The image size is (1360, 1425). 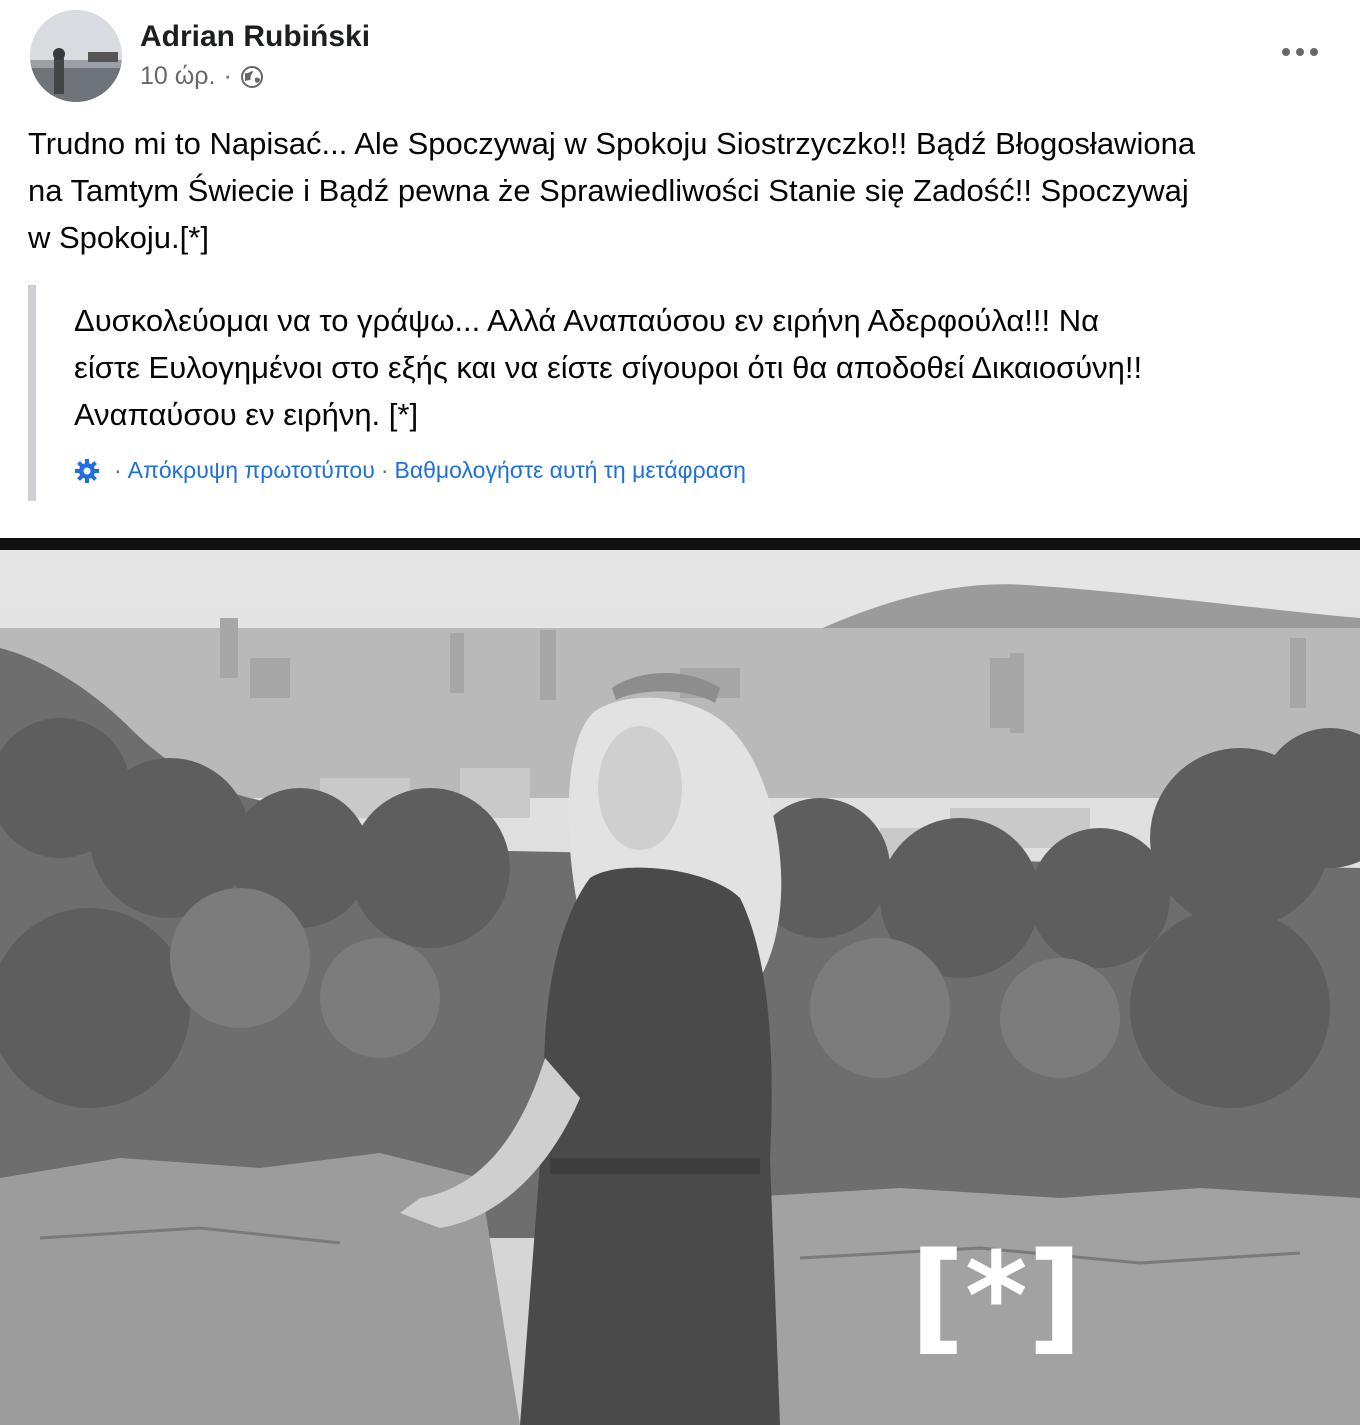 I want to click on post-header: Adrian Rubiński 10 ώρ. ·, so click(x=685, y=60).